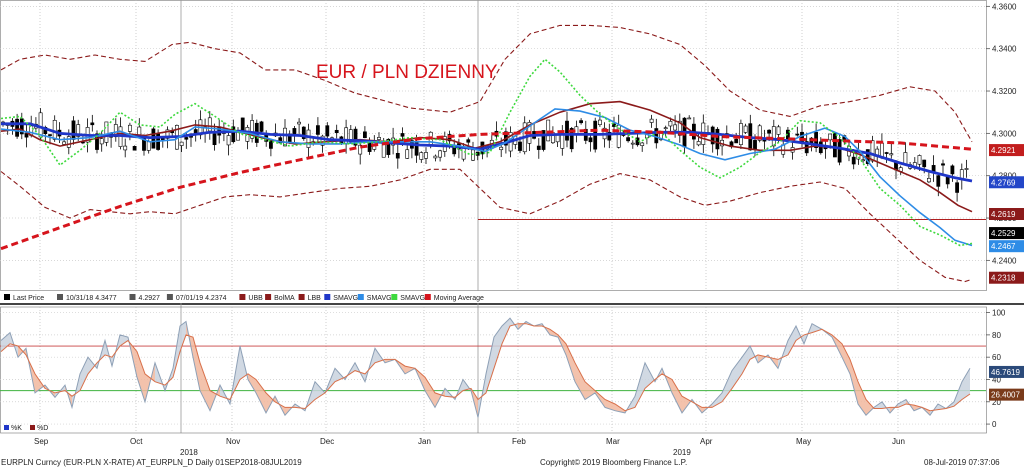  What do you see at coordinates (1003, 150) in the screenshot?
I see `value-badge-label: 4.2921` at bounding box center [1003, 150].